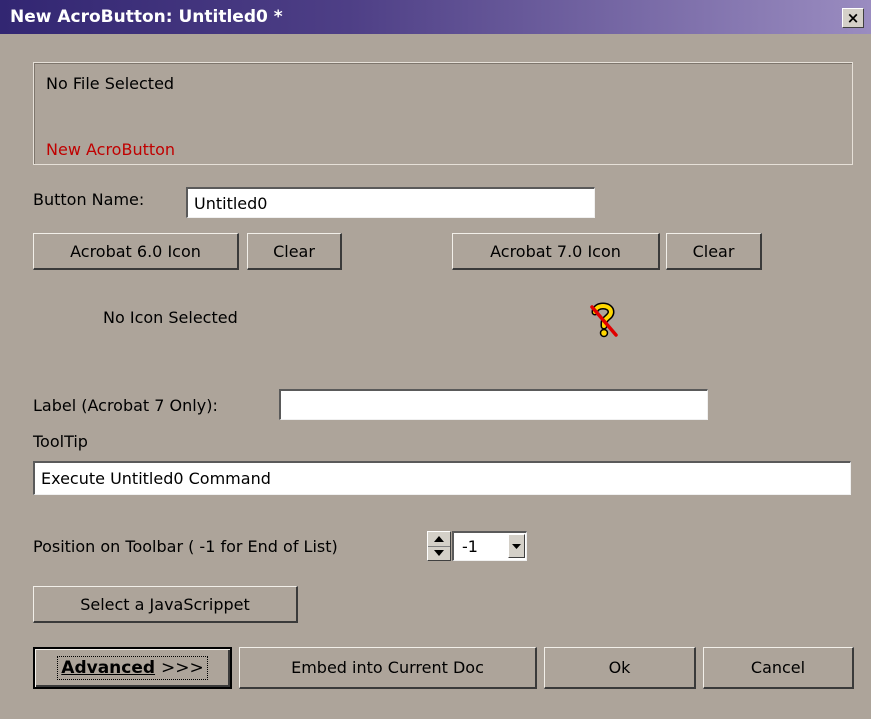  What do you see at coordinates (125, 405) in the screenshot?
I see `label-acrobat7-label: Label (Acrobat 7 Only):` at bounding box center [125, 405].